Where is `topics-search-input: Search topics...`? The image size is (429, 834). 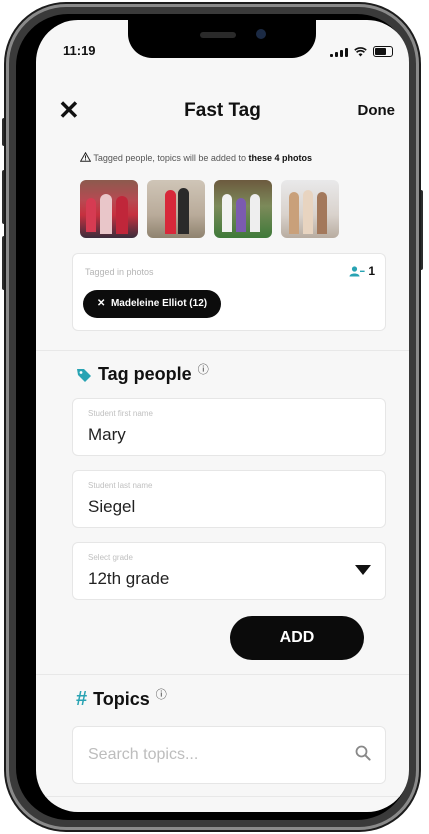
topics-search-input: Search topics... is located at coordinates (229, 755).